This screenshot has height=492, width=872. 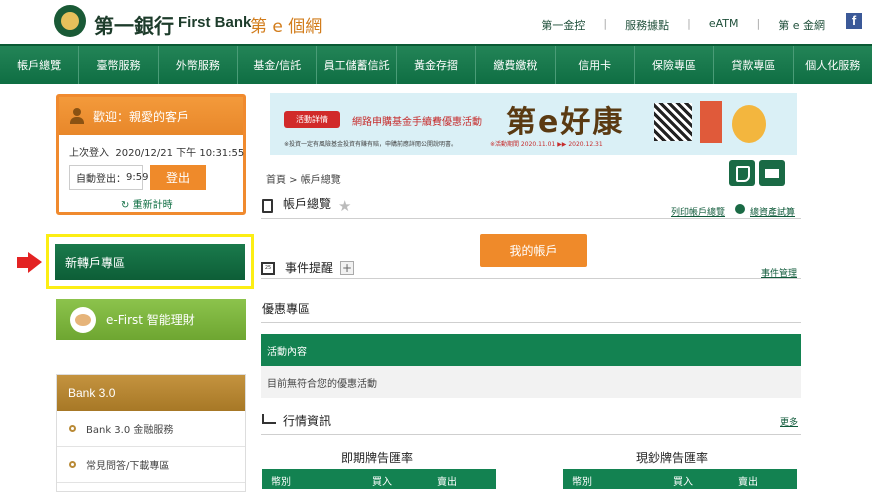 I want to click on nav-item-twd: 臺幣服務, so click(x=119, y=65).